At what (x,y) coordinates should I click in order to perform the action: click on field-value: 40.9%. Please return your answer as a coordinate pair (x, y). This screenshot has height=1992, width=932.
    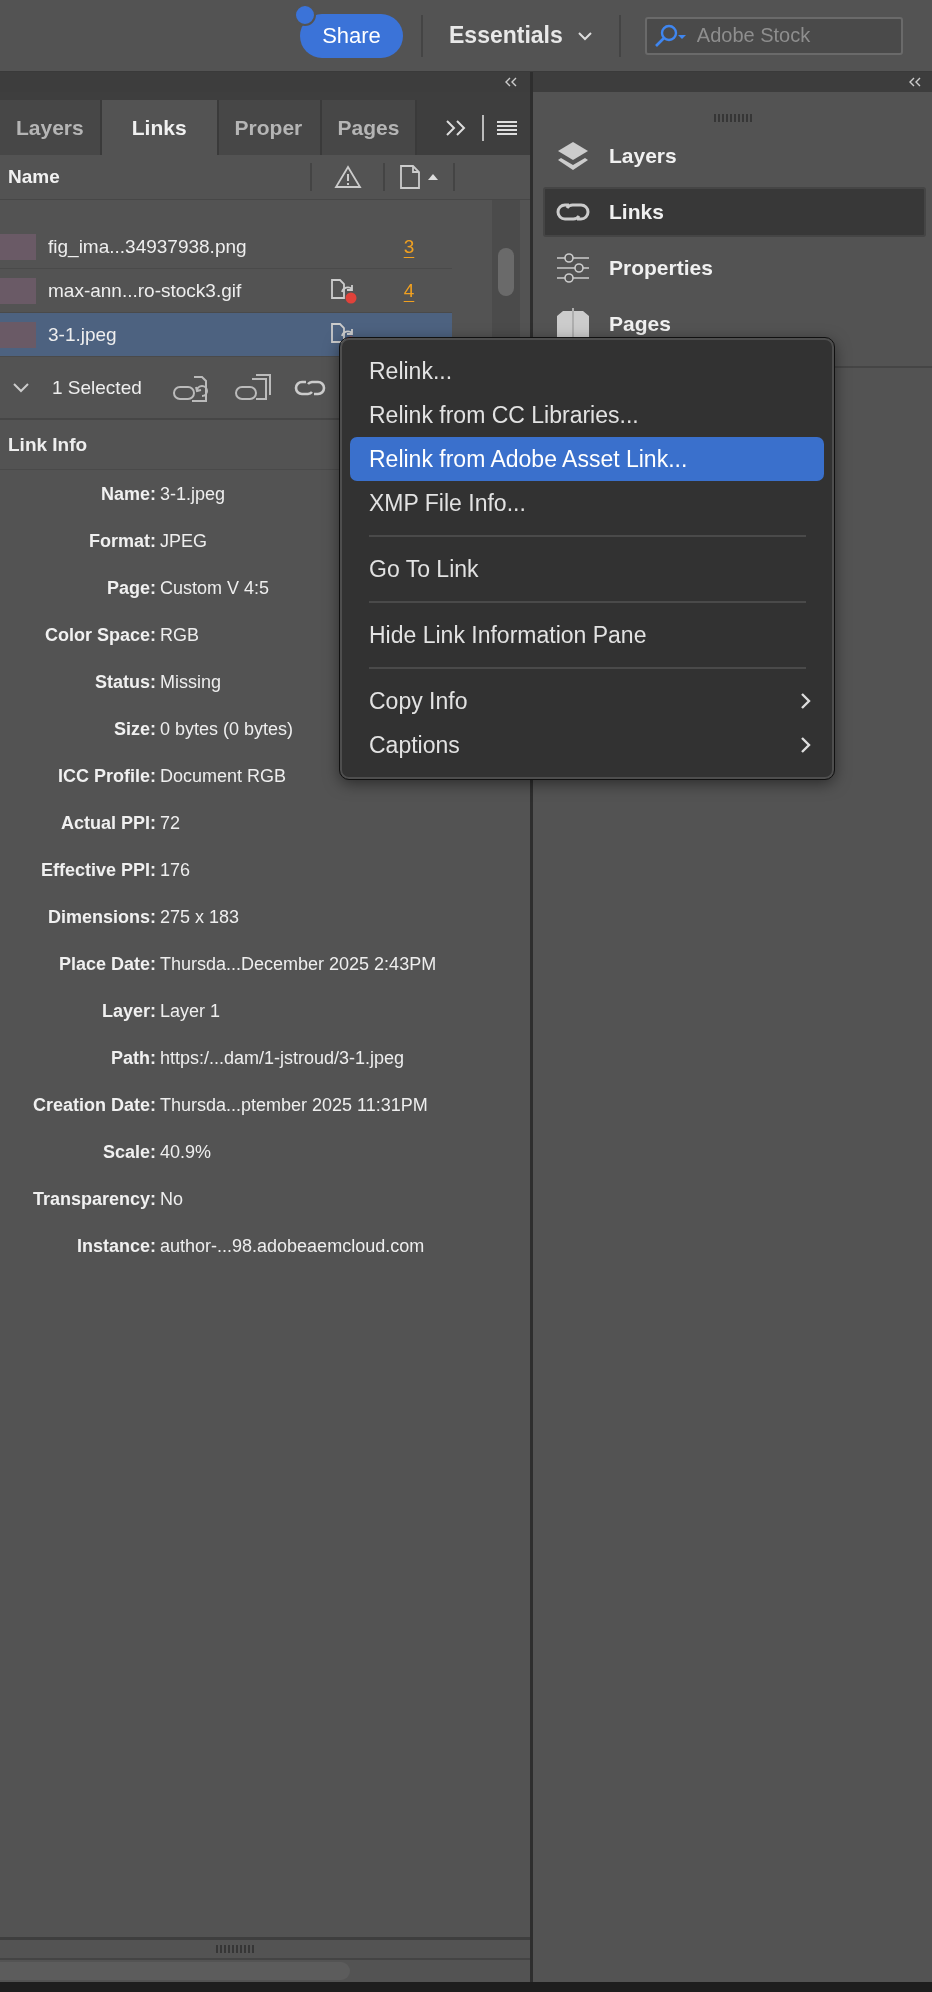
    Looking at the image, I should click on (186, 1152).